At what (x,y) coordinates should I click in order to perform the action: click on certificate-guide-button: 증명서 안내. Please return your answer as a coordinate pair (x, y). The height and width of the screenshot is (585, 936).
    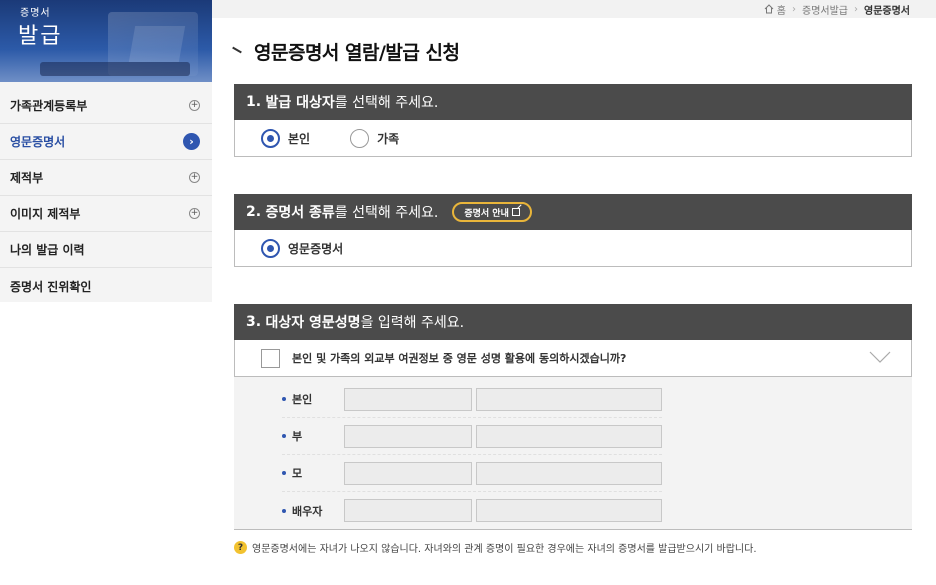
    Looking at the image, I should click on (492, 212).